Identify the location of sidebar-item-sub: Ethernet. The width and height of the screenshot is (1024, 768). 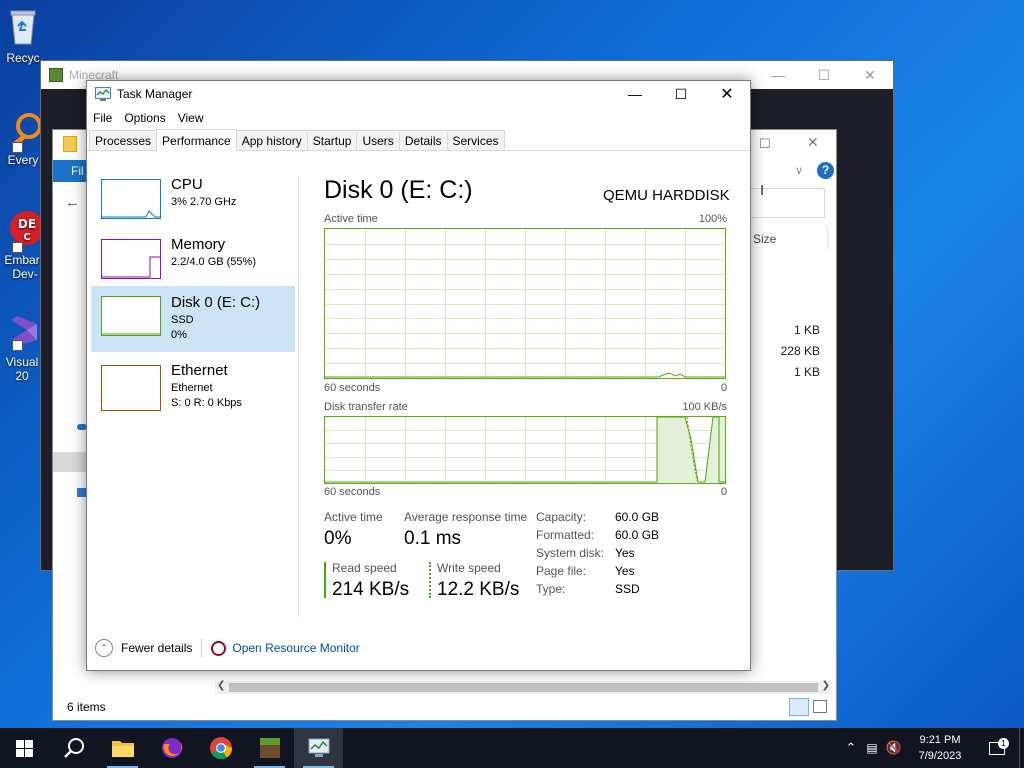
(192, 388).